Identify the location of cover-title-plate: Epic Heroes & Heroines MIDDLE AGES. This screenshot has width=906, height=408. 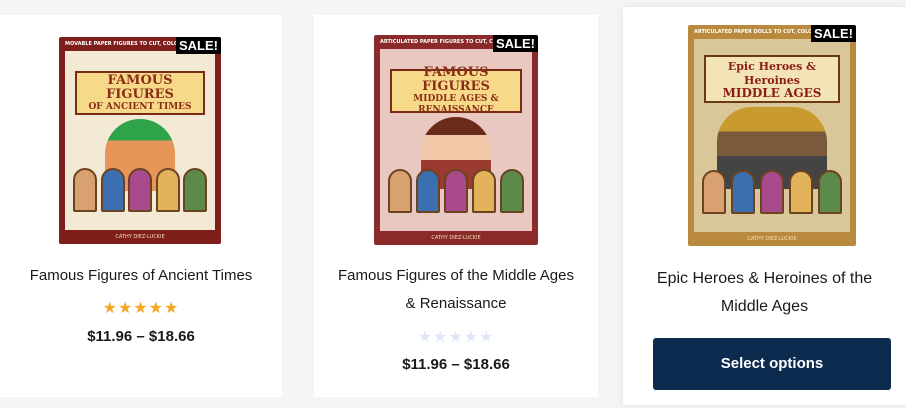
(772, 79).